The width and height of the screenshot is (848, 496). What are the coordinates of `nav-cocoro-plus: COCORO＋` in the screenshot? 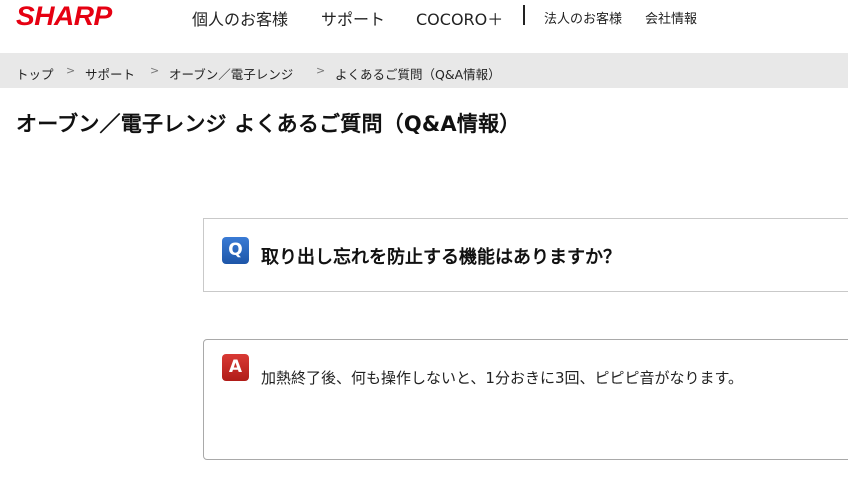 It's located at (459, 18).